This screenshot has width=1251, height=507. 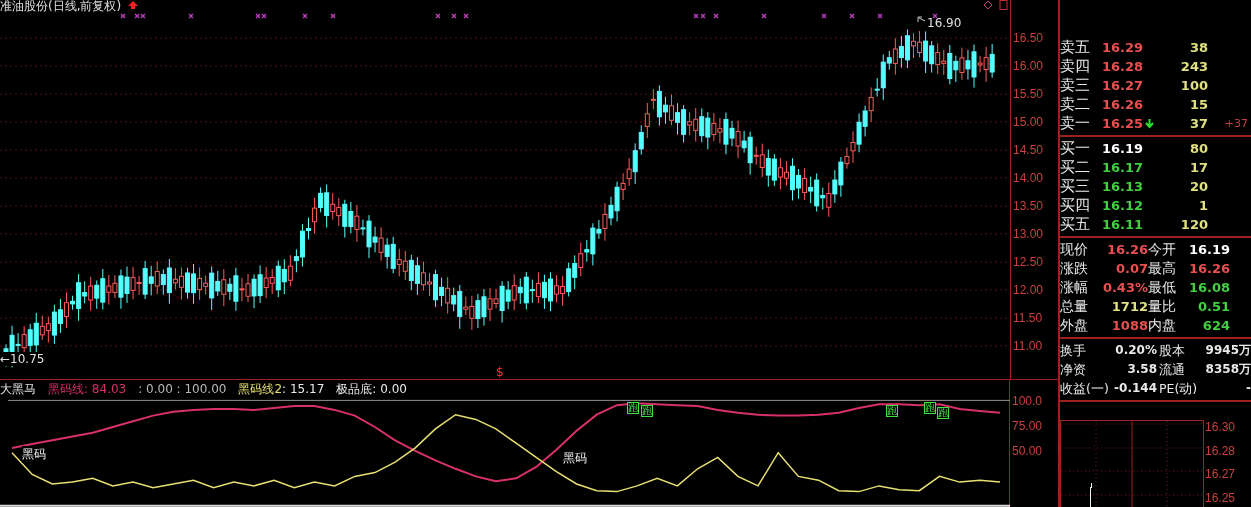 I want to click on stat-label: 内盘, so click(x=1162, y=325).